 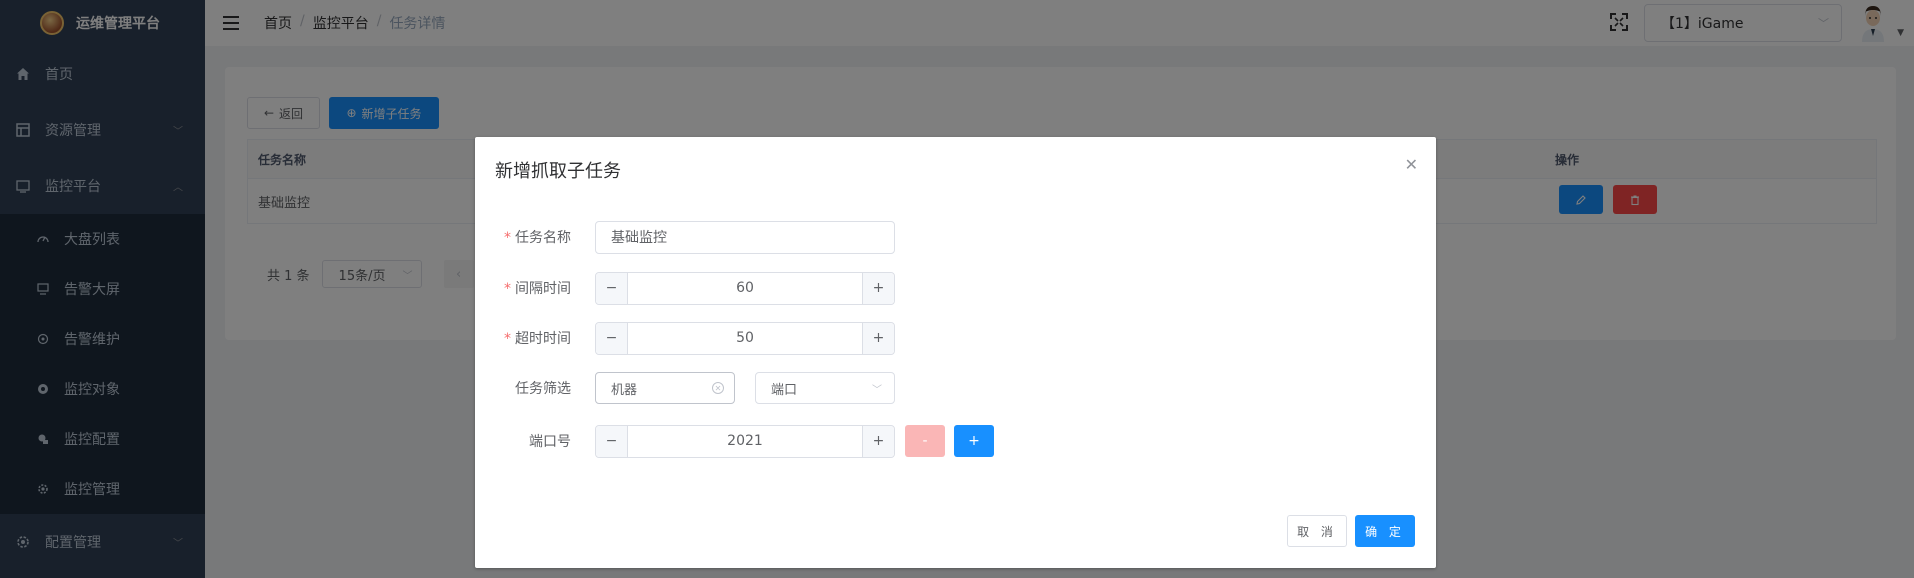 What do you see at coordinates (537, 289) in the screenshot?
I see `interval-label: * 间隔时间` at bounding box center [537, 289].